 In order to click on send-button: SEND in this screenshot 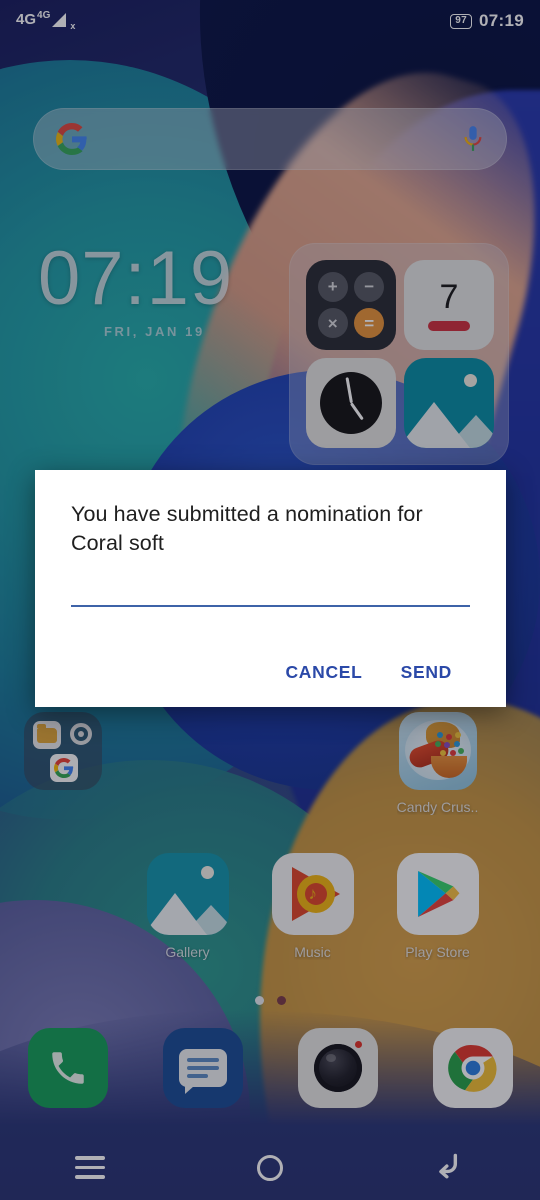, I will do `click(426, 672)`.